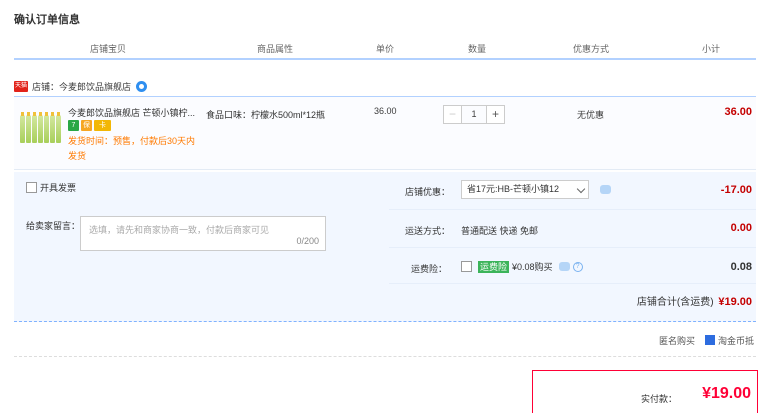 This screenshot has width=766, height=413. What do you see at coordinates (577, 266) in the screenshot?
I see `info-icon: ?` at bounding box center [577, 266].